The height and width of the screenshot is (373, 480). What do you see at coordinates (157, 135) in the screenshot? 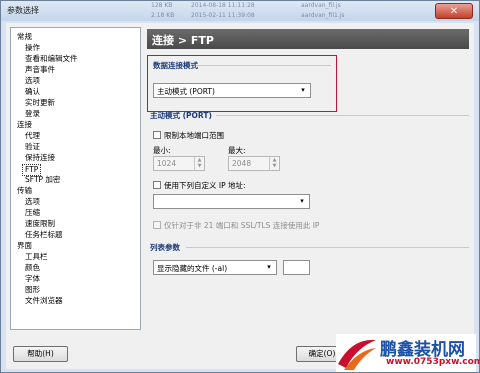
I see `limit-ports-checkbox` at bounding box center [157, 135].